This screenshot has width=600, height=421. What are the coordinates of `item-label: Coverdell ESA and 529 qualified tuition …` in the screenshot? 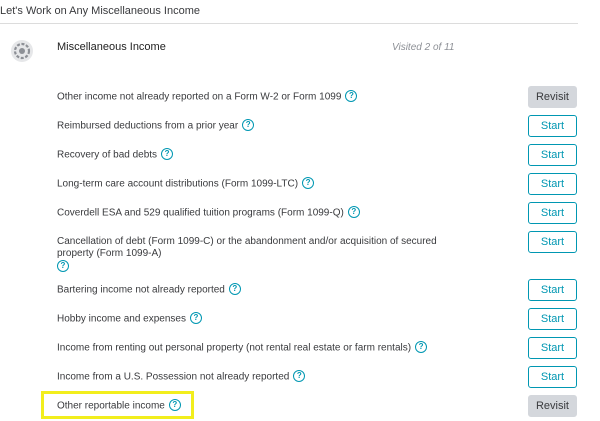 It's located at (208, 213).